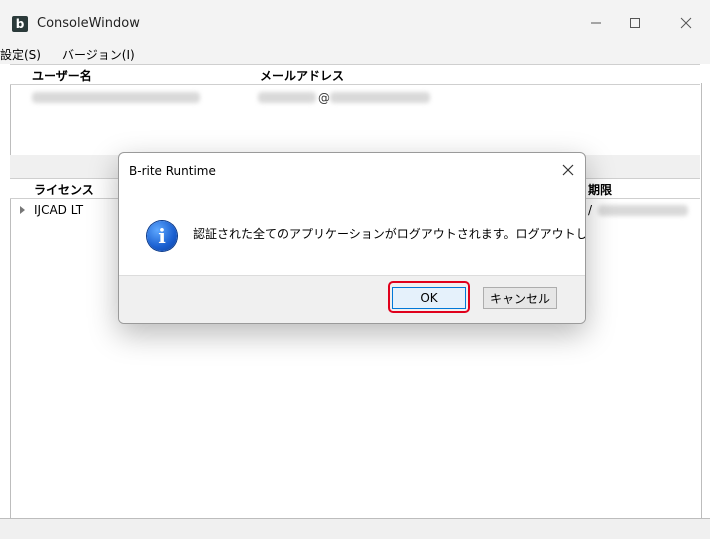  I want to click on maximize-button, so click(635, 23).